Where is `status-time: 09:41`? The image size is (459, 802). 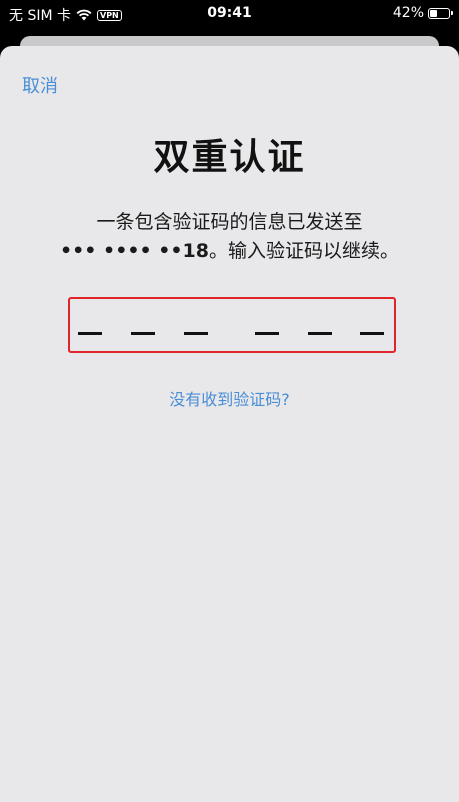
status-time: 09:41 is located at coordinates (229, 13).